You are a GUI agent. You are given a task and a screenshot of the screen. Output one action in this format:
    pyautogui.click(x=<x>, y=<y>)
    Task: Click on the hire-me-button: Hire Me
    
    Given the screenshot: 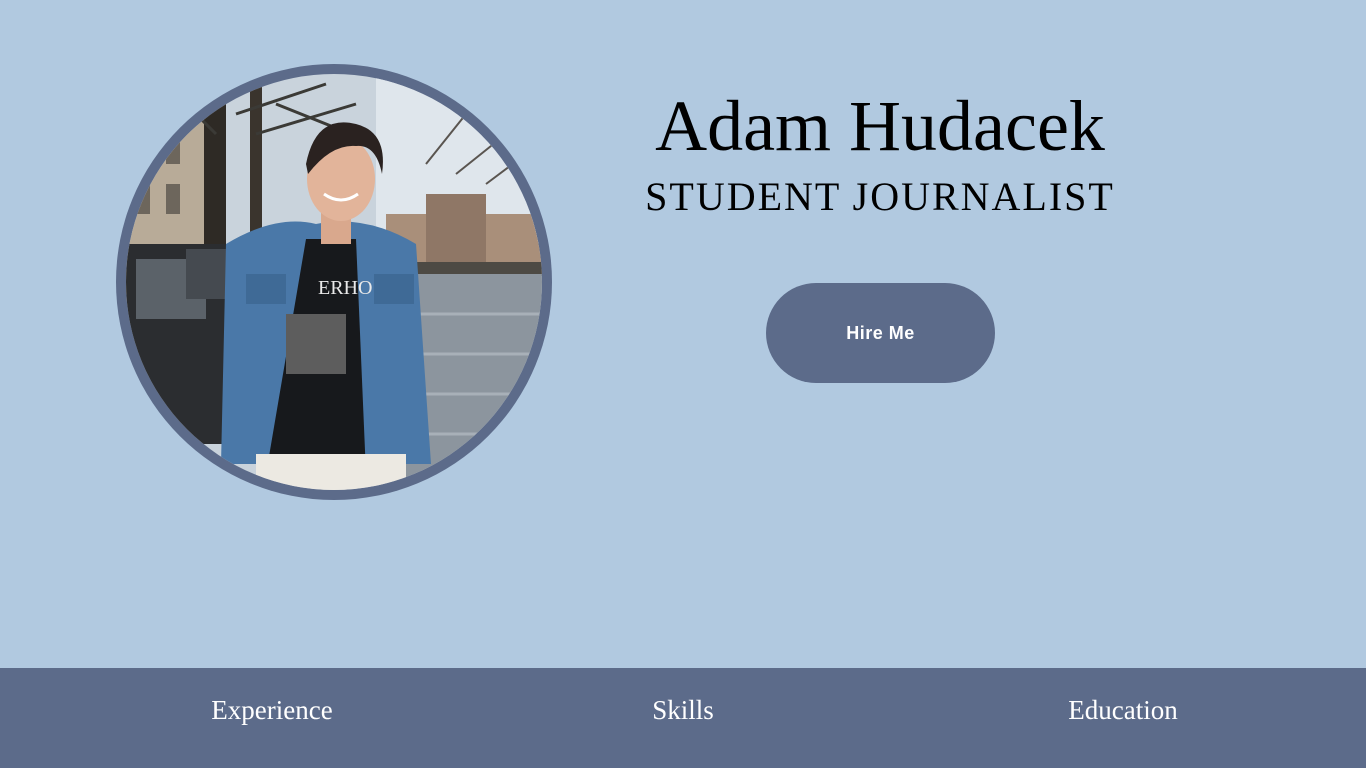 What is the action you would take?
    pyautogui.click(x=880, y=333)
    